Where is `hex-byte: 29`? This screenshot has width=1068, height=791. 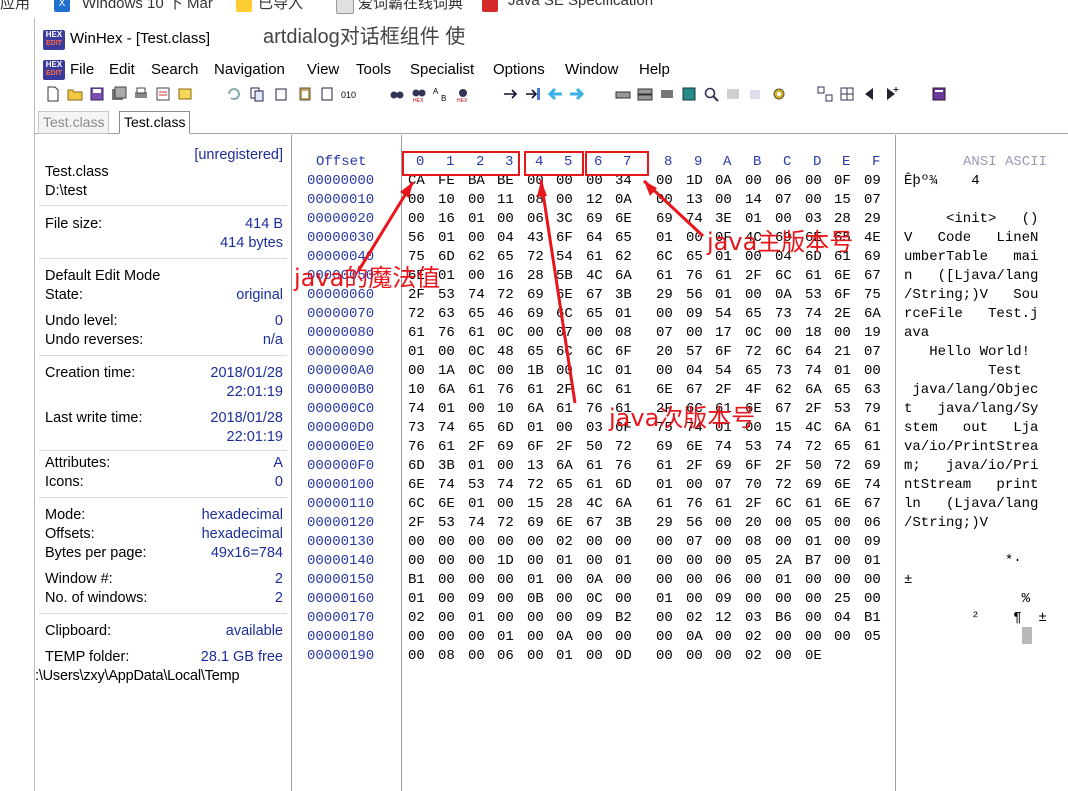
hex-byte: 29 is located at coordinates (872, 219).